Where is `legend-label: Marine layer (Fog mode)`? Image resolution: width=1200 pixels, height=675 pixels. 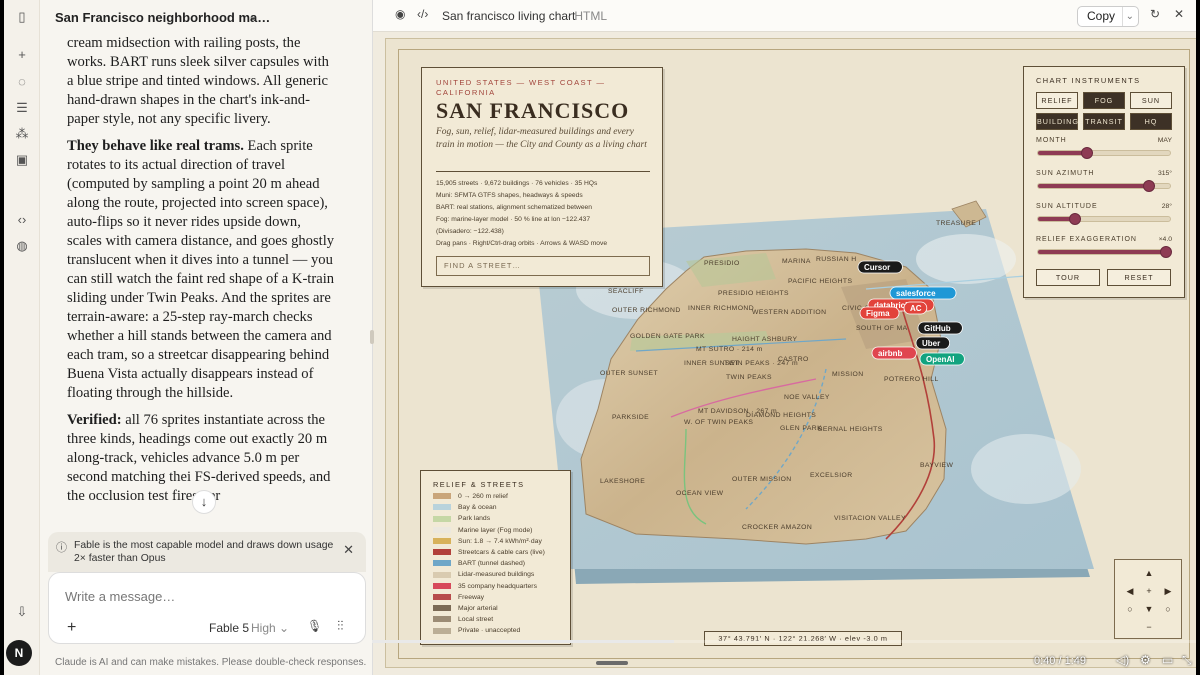 legend-label: Marine layer (Fog mode) is located at coordinates (495, 530).